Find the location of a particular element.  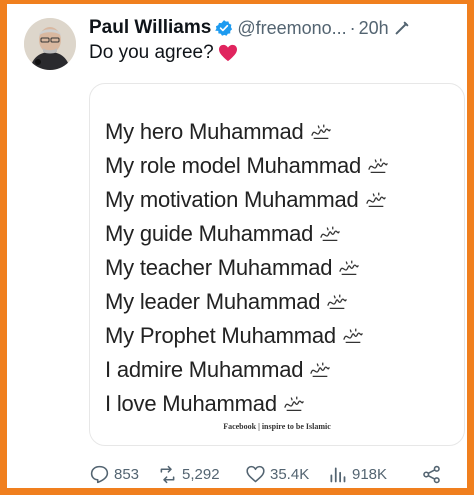

card-line: I love Muhammad is located at coordinates (247, 404).